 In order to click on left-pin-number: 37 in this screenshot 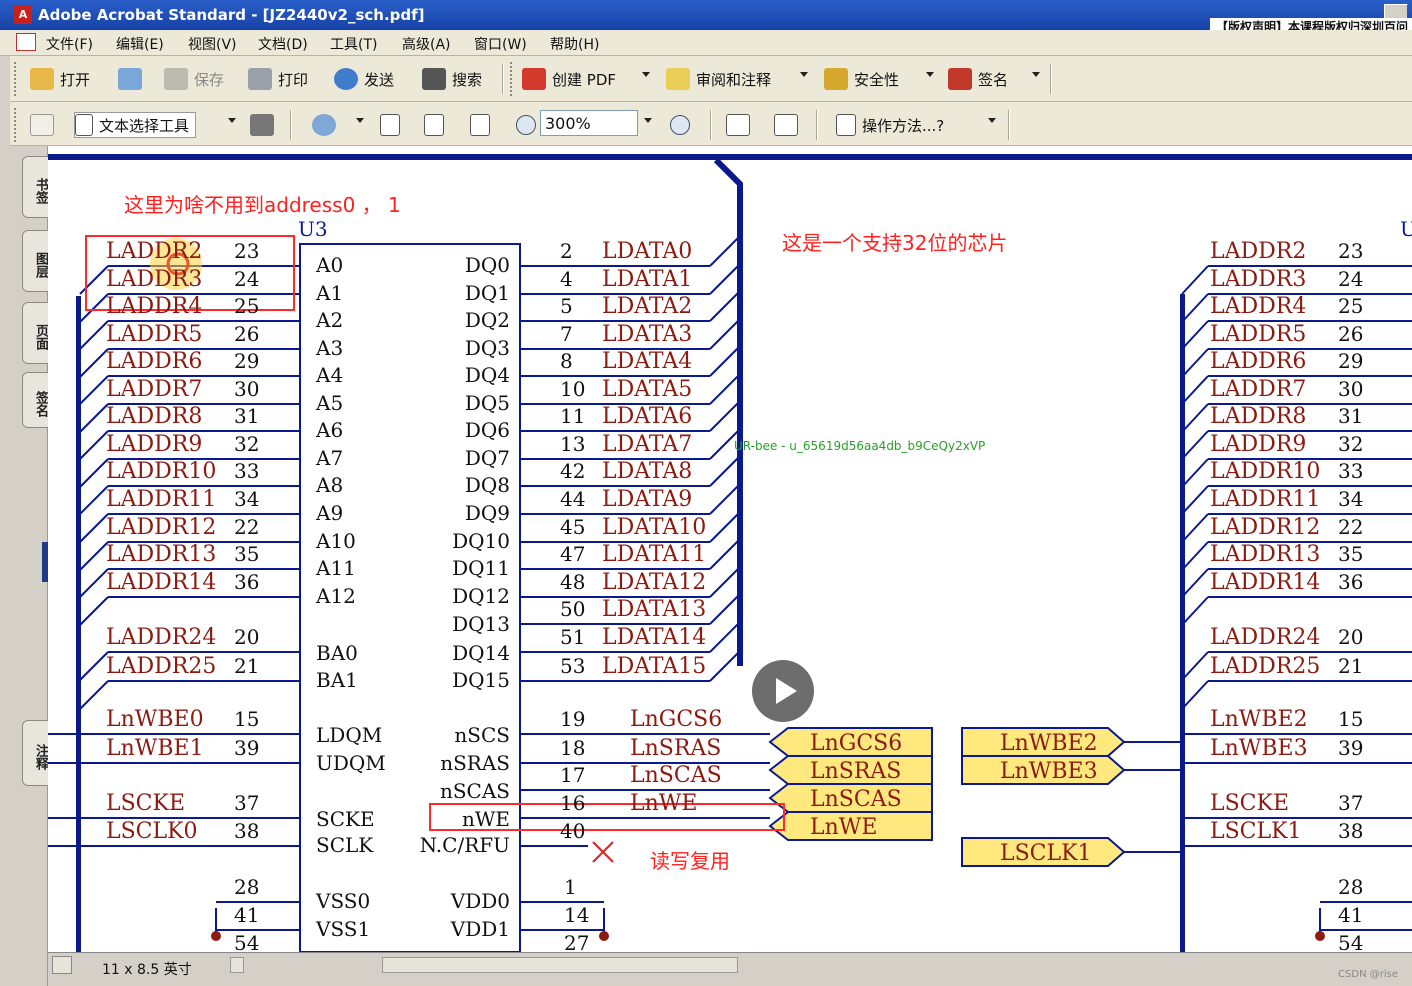, I will do `click(246, 803)`.